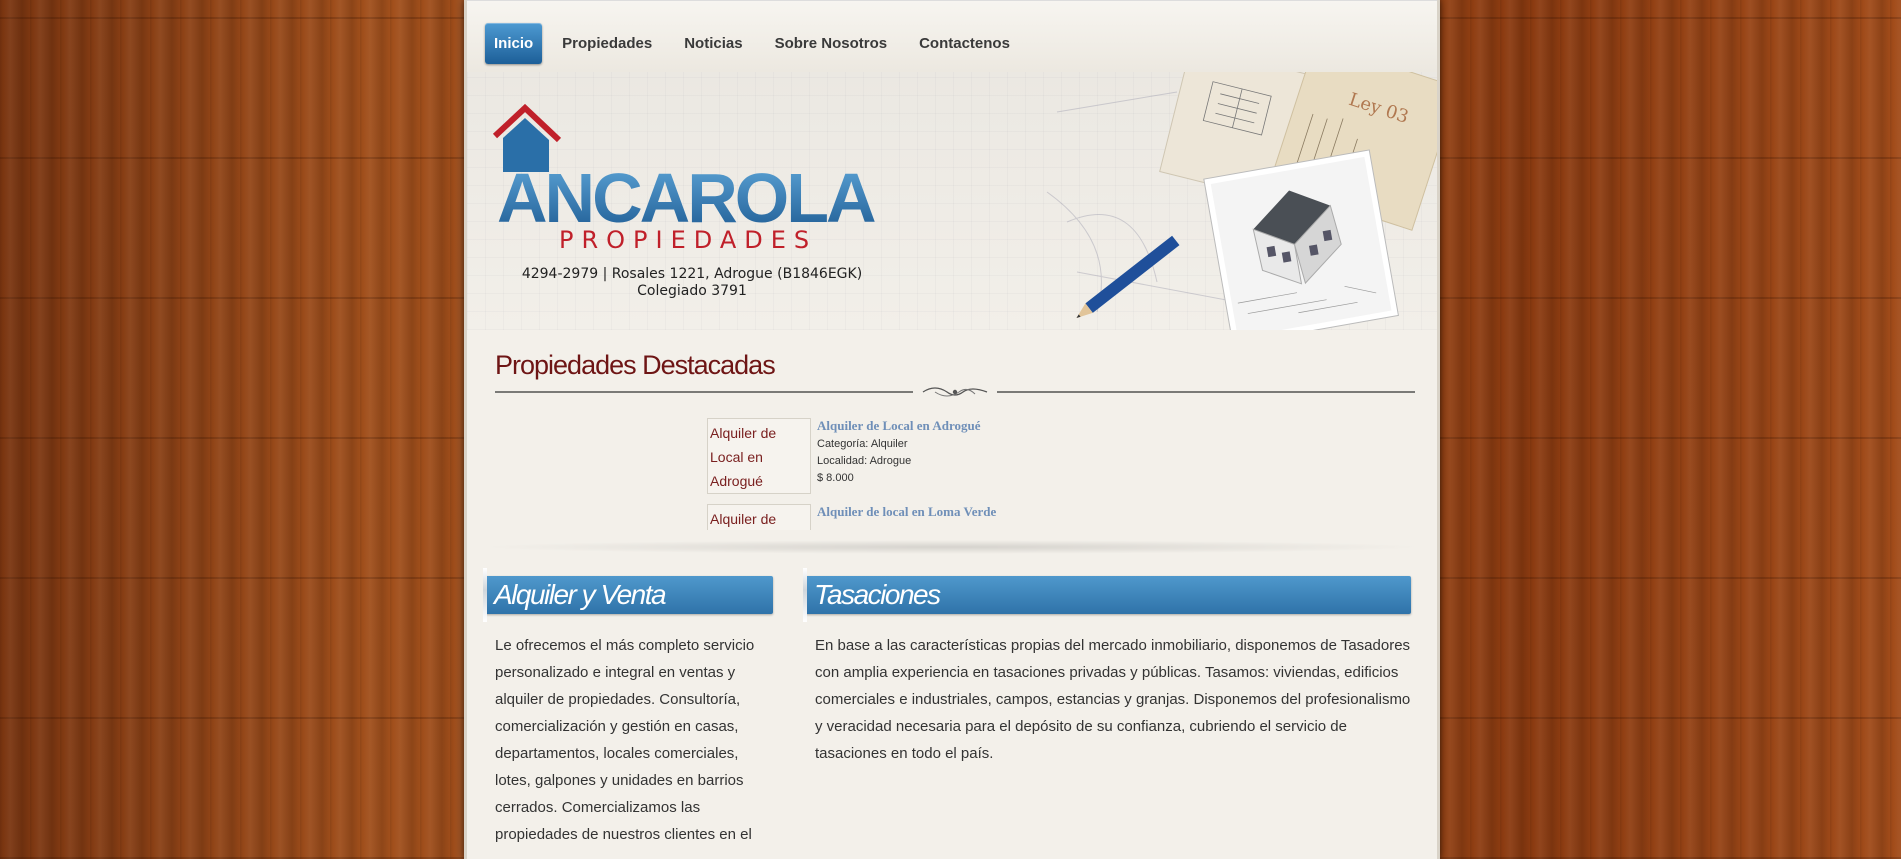 Image resolution: width=1901 pixels, height=859 pixels. I want to click on property-details: Alquiler de local en Loma Verde, so click(906, 517).